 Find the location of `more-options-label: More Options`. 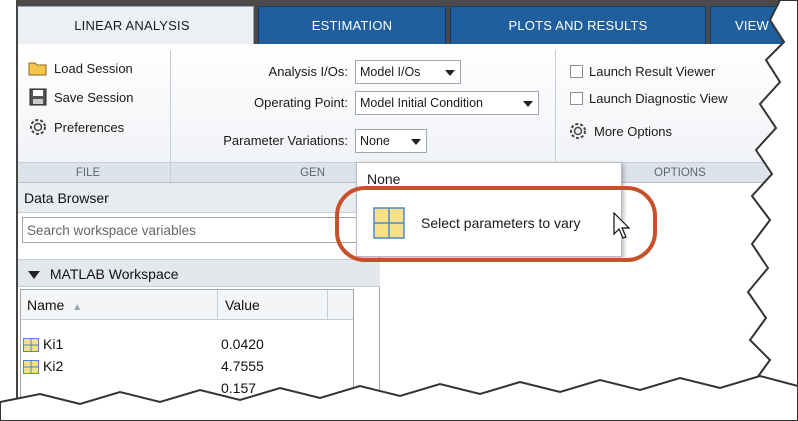

more-options-label: More Options is located at coordinates (633, 131).